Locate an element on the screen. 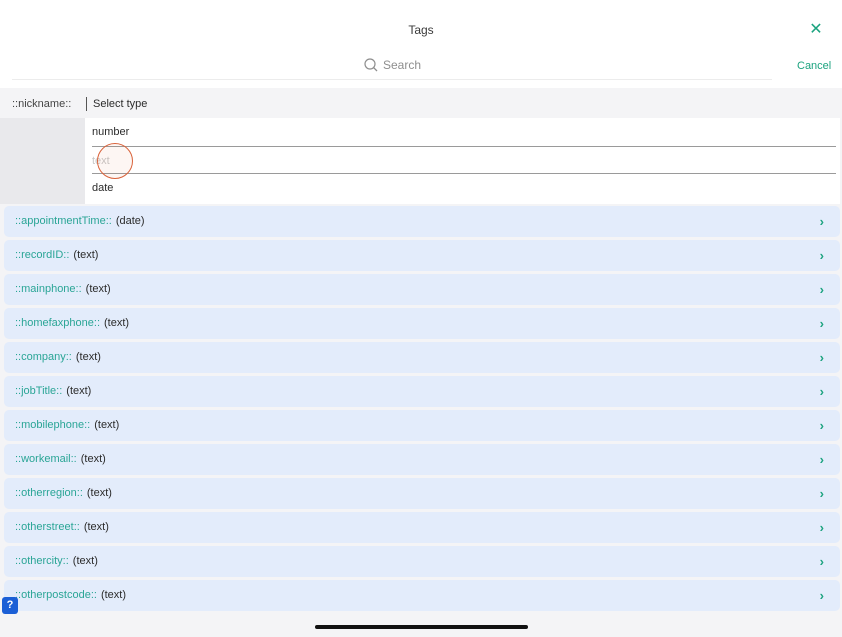  tag-item-type: (date) is located at coordinates (130, 221).